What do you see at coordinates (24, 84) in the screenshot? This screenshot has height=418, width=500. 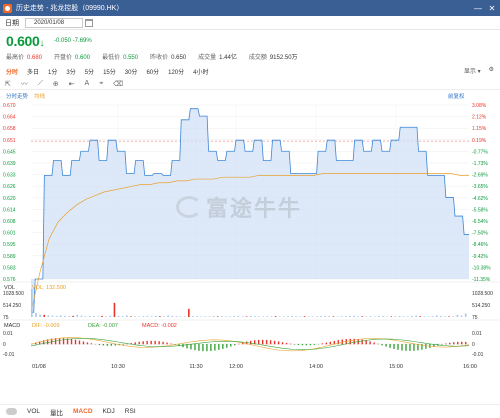 I see `fibonacci-icon: 〰` at bounding box center [24, 84].